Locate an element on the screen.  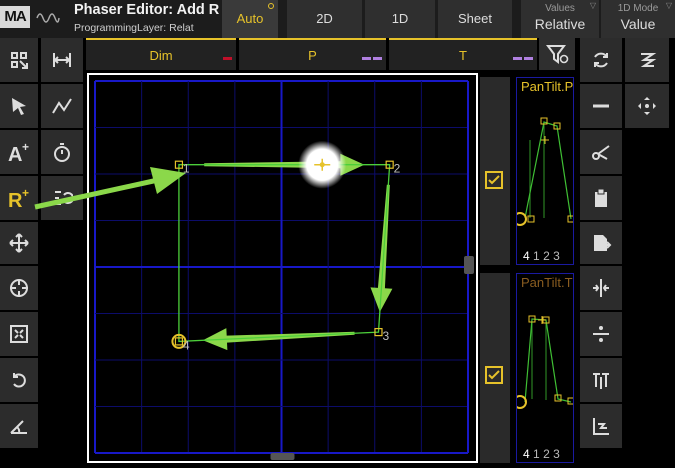
pan-enable-panel is located at coordinates (495, 171).